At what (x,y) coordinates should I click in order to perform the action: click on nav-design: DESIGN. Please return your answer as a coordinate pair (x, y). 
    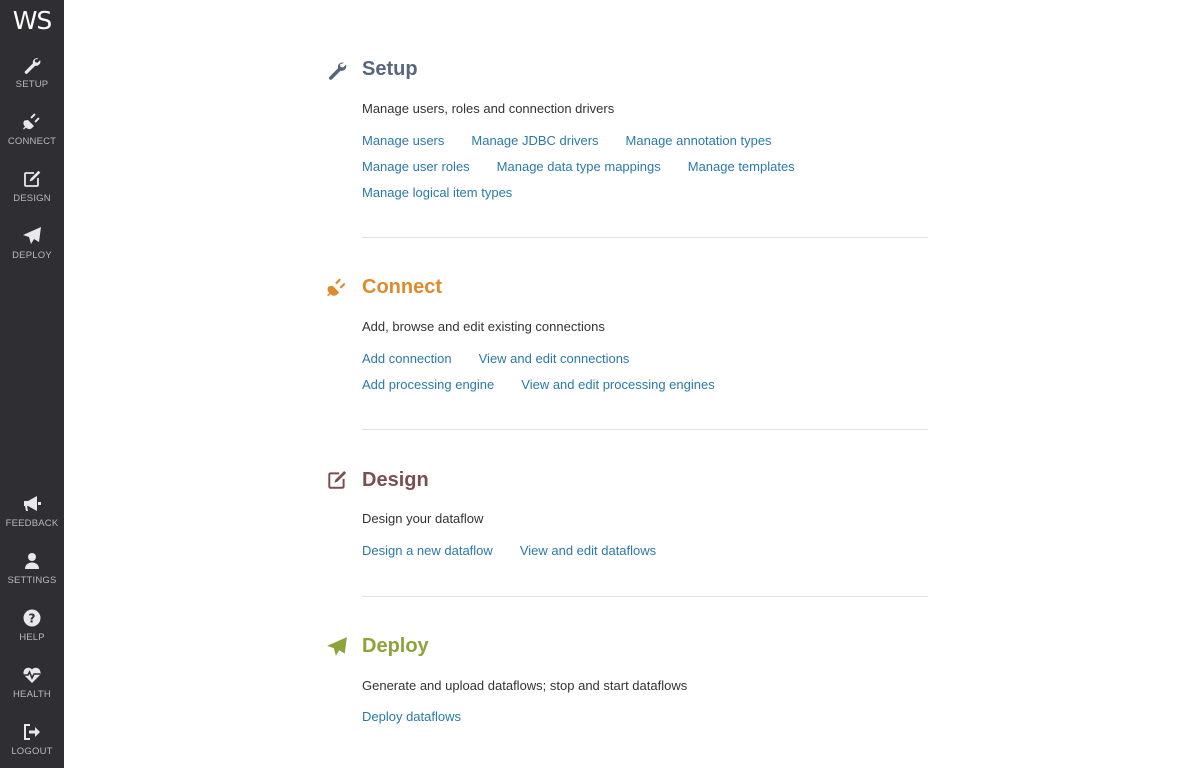
    Looking at the image, I should click on (32, 194).